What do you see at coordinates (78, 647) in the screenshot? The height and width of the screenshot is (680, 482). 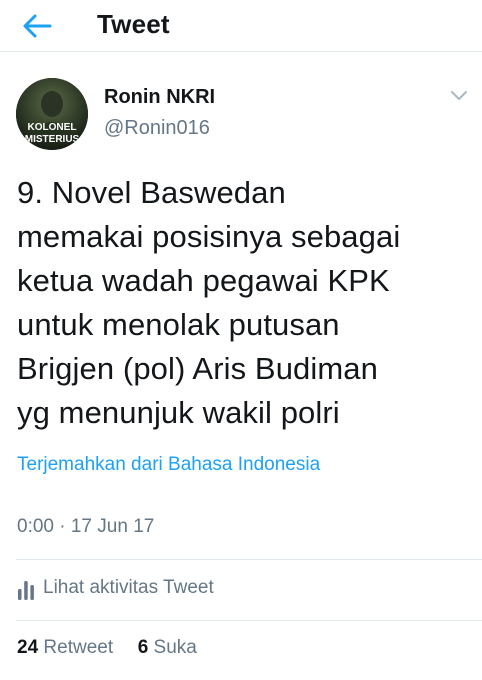 I see `retweet-label: Retweet` at bounding box center [78, 647].